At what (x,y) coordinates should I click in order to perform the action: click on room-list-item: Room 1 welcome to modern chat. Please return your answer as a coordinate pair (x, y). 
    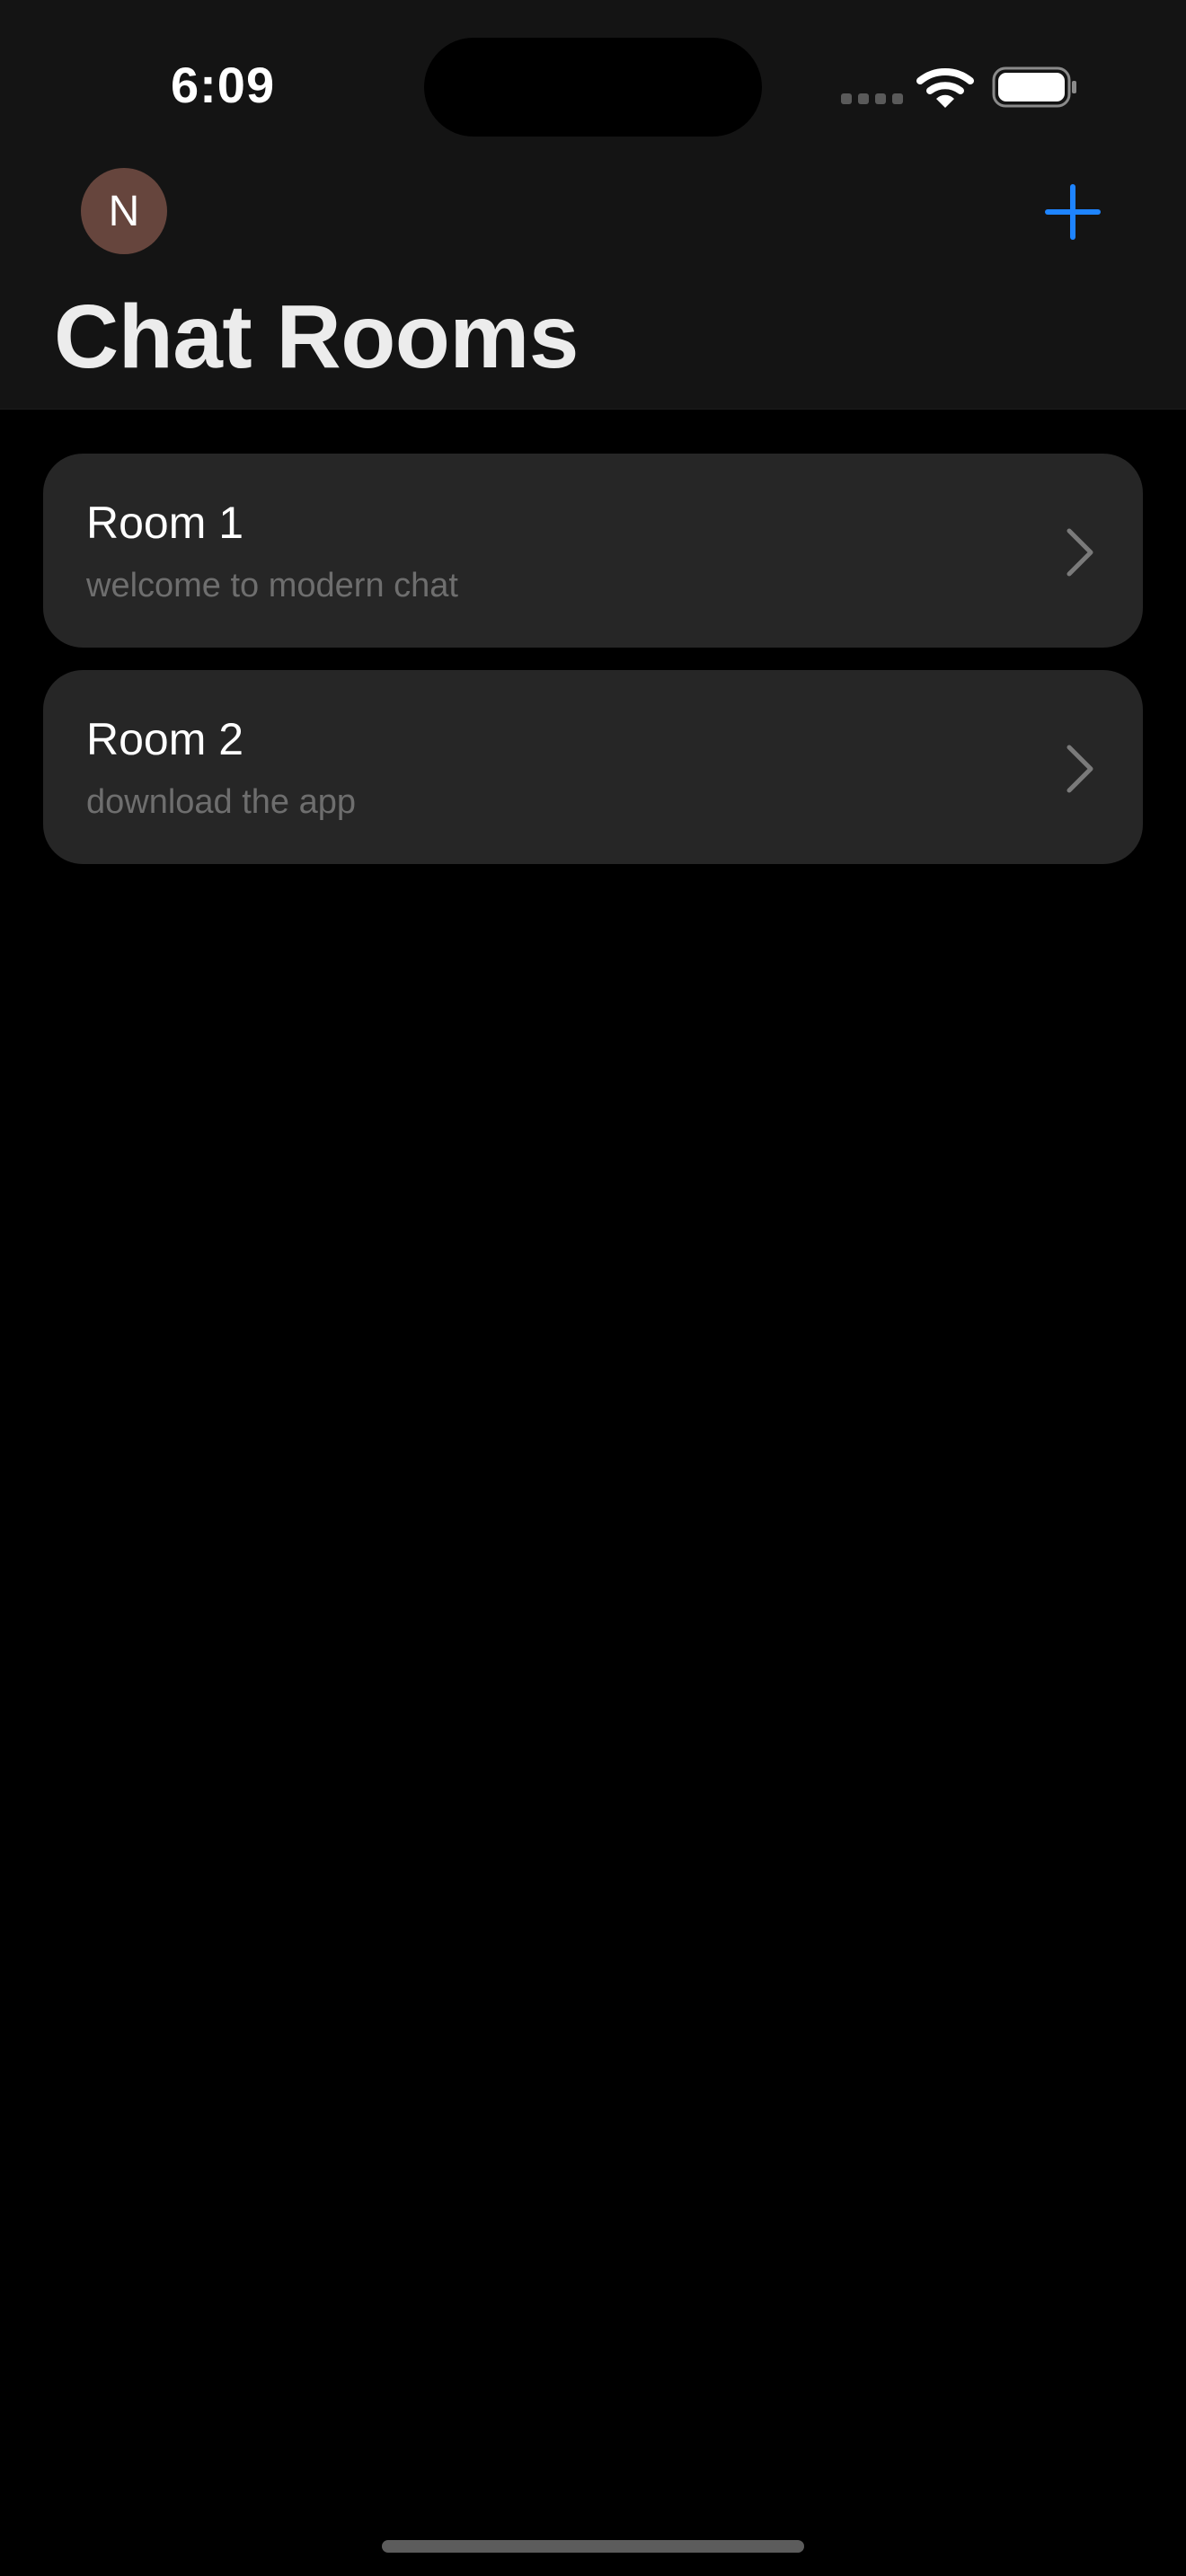
    Looking at the image, I should click on (593, 551).